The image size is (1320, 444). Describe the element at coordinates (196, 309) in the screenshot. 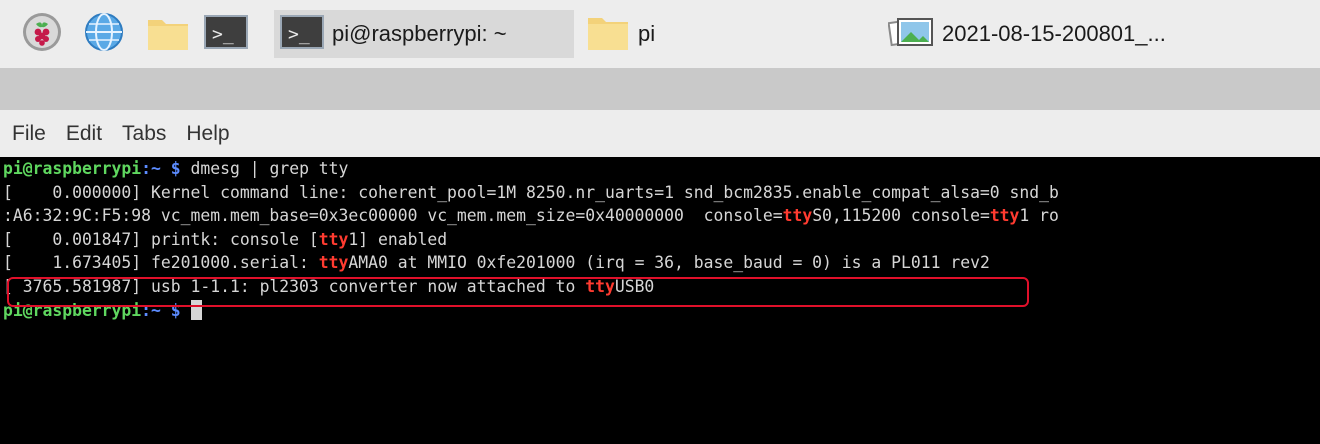

I see `text-cursor` at that location.